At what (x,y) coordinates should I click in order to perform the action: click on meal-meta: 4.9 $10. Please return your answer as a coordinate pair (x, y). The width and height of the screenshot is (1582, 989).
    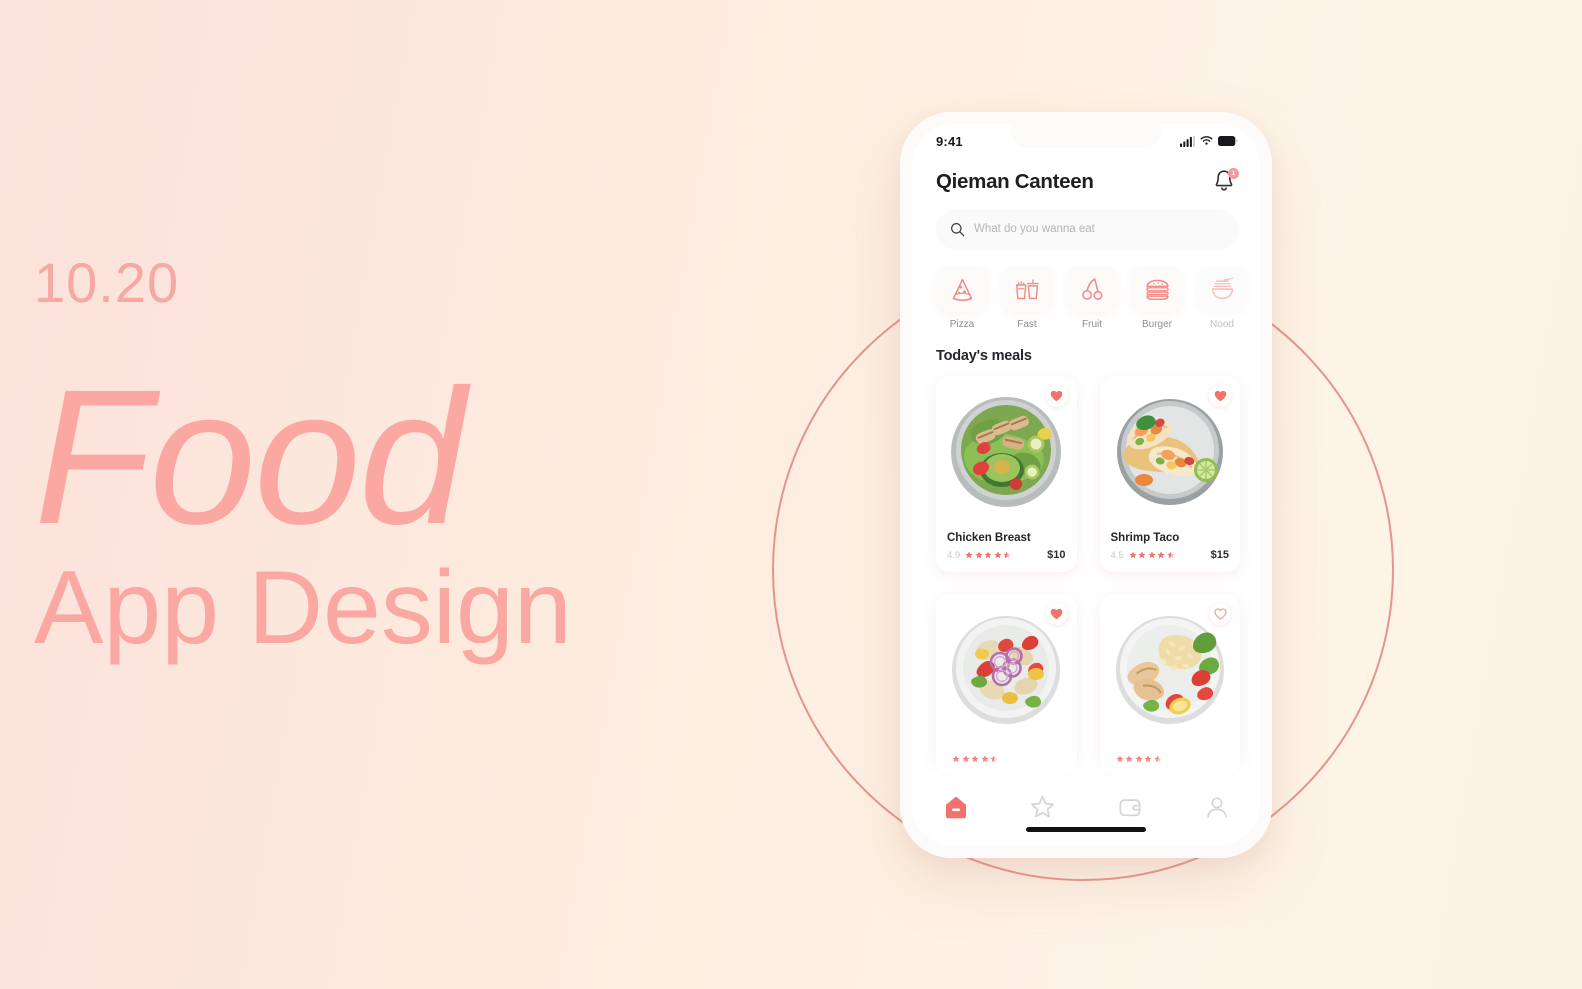
    Looking at the image, I should click on (1006, 555).